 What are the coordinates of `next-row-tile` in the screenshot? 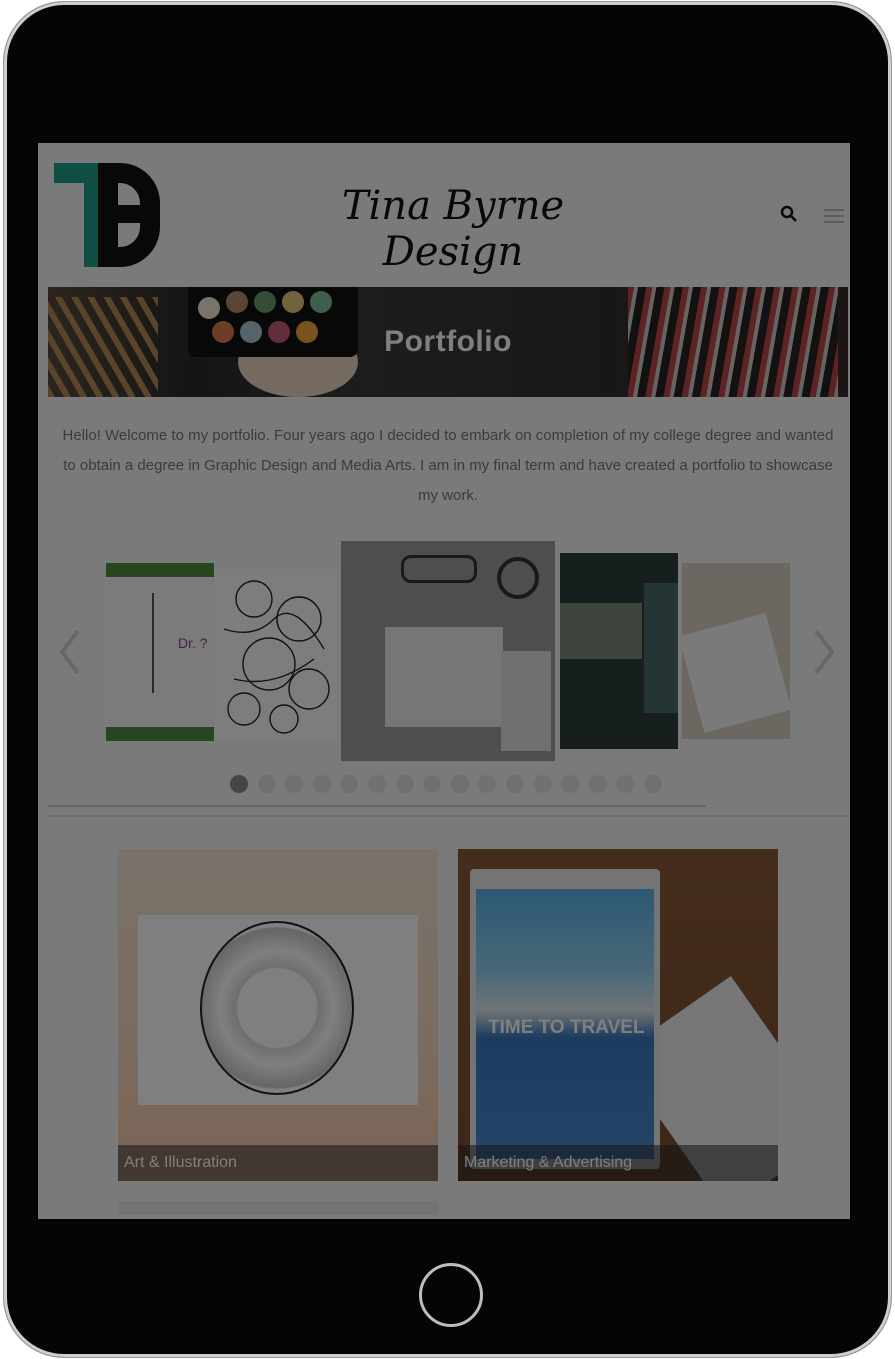 It's located at (278, 1208).